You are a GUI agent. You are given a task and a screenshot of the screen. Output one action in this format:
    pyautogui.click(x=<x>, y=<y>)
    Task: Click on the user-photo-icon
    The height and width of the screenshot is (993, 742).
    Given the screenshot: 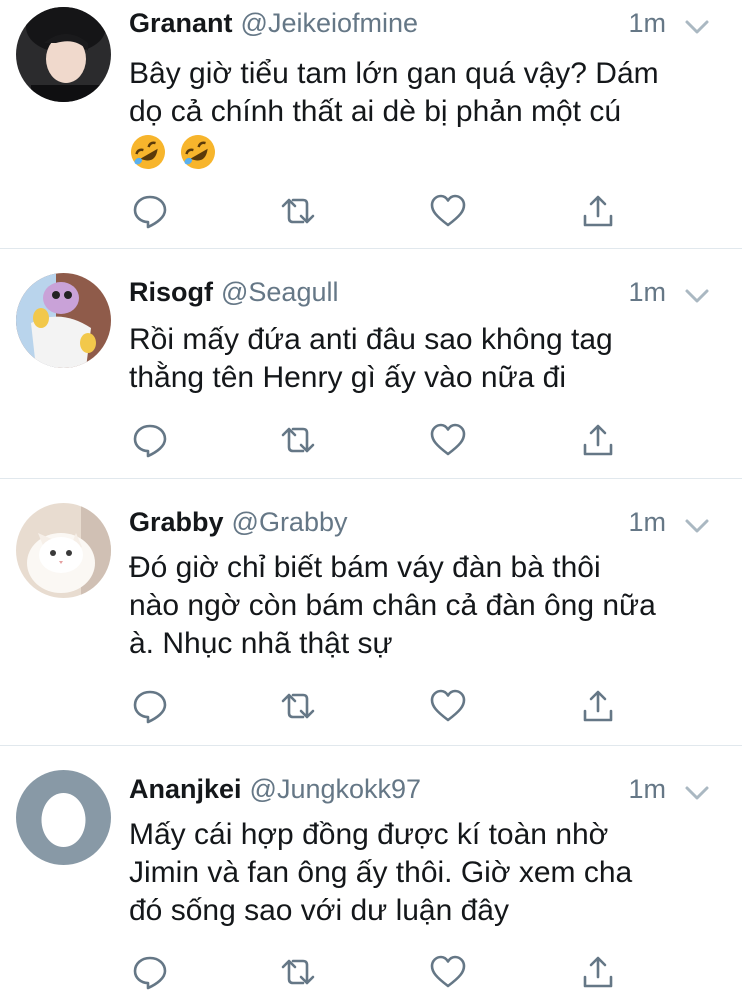 What is the action you would take?
    pyautogui.click(x=63, y=54)
    